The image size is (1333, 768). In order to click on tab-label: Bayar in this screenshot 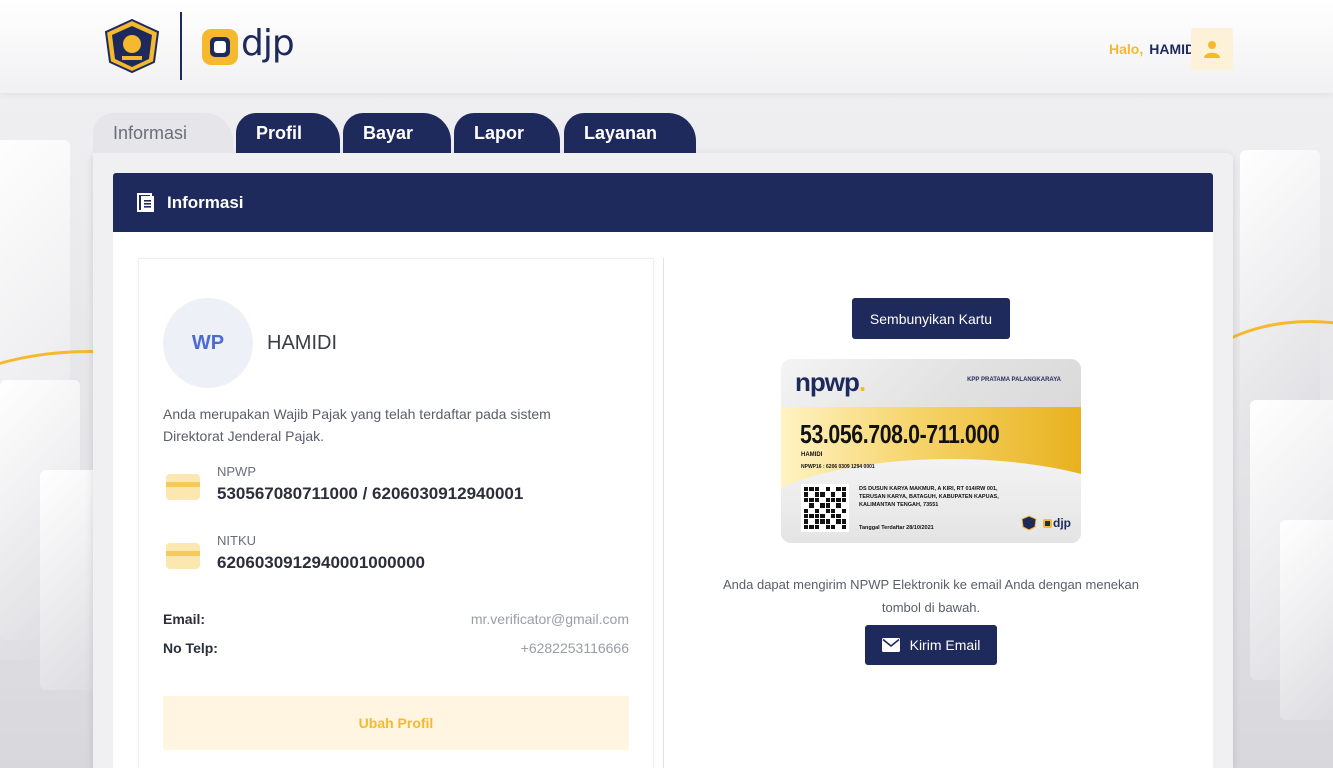, I will do `click(388, 133)`.